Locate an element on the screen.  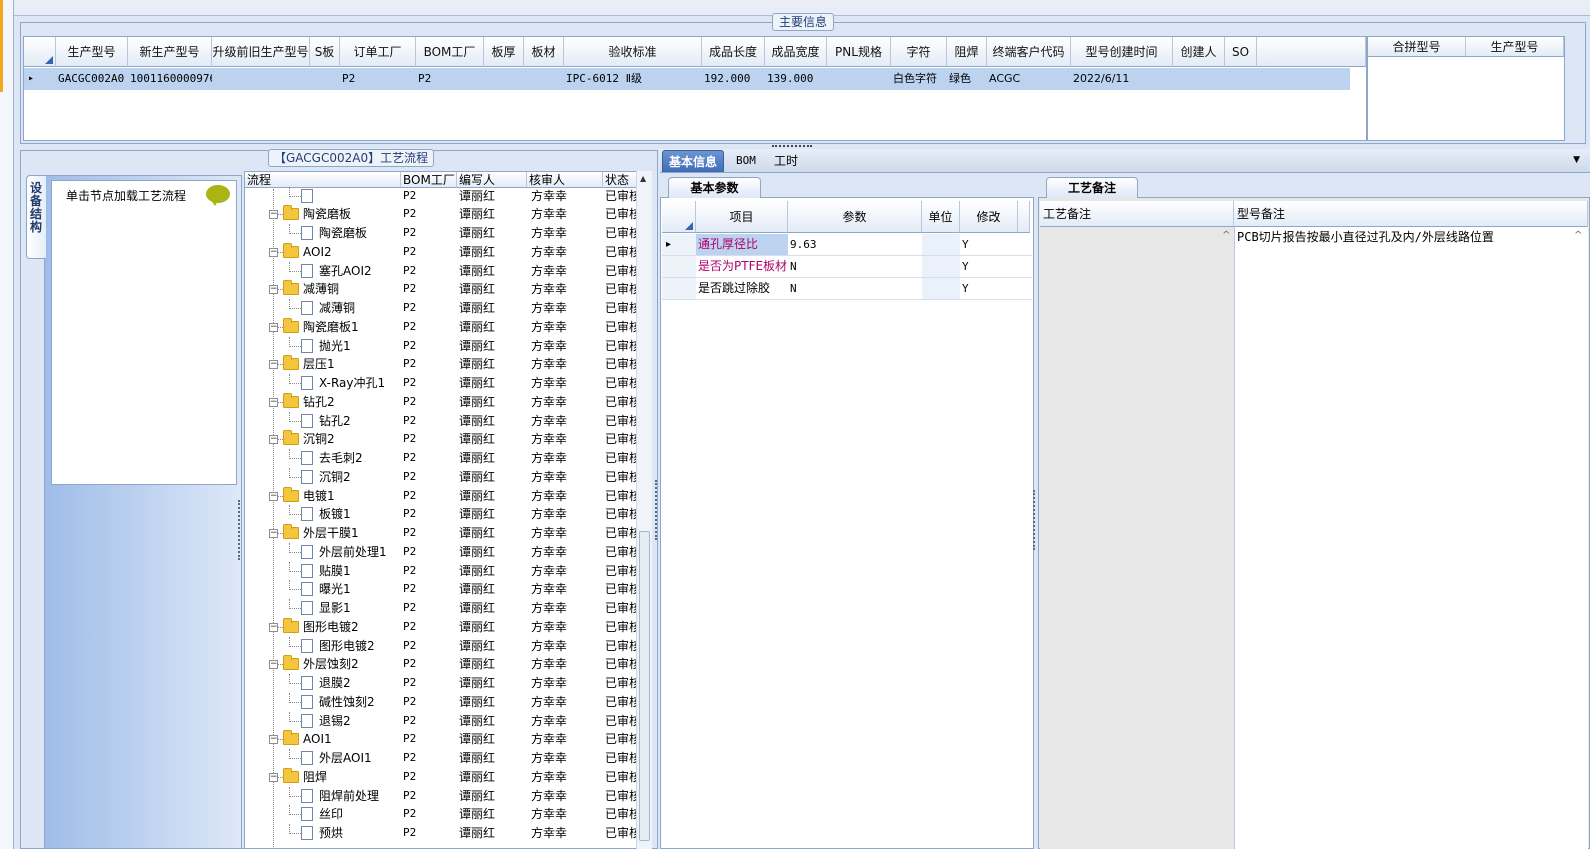
tree-row: 退膜2 P2 谭丽红 方幸幸 已审核 is located at coordinates (441, 683).